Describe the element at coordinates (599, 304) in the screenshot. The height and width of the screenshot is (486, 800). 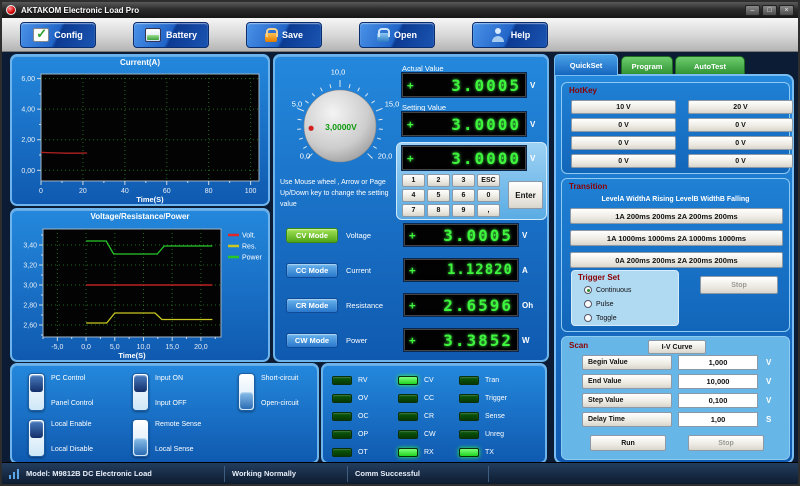
I see `radio-pulse: Pulse` at that location.